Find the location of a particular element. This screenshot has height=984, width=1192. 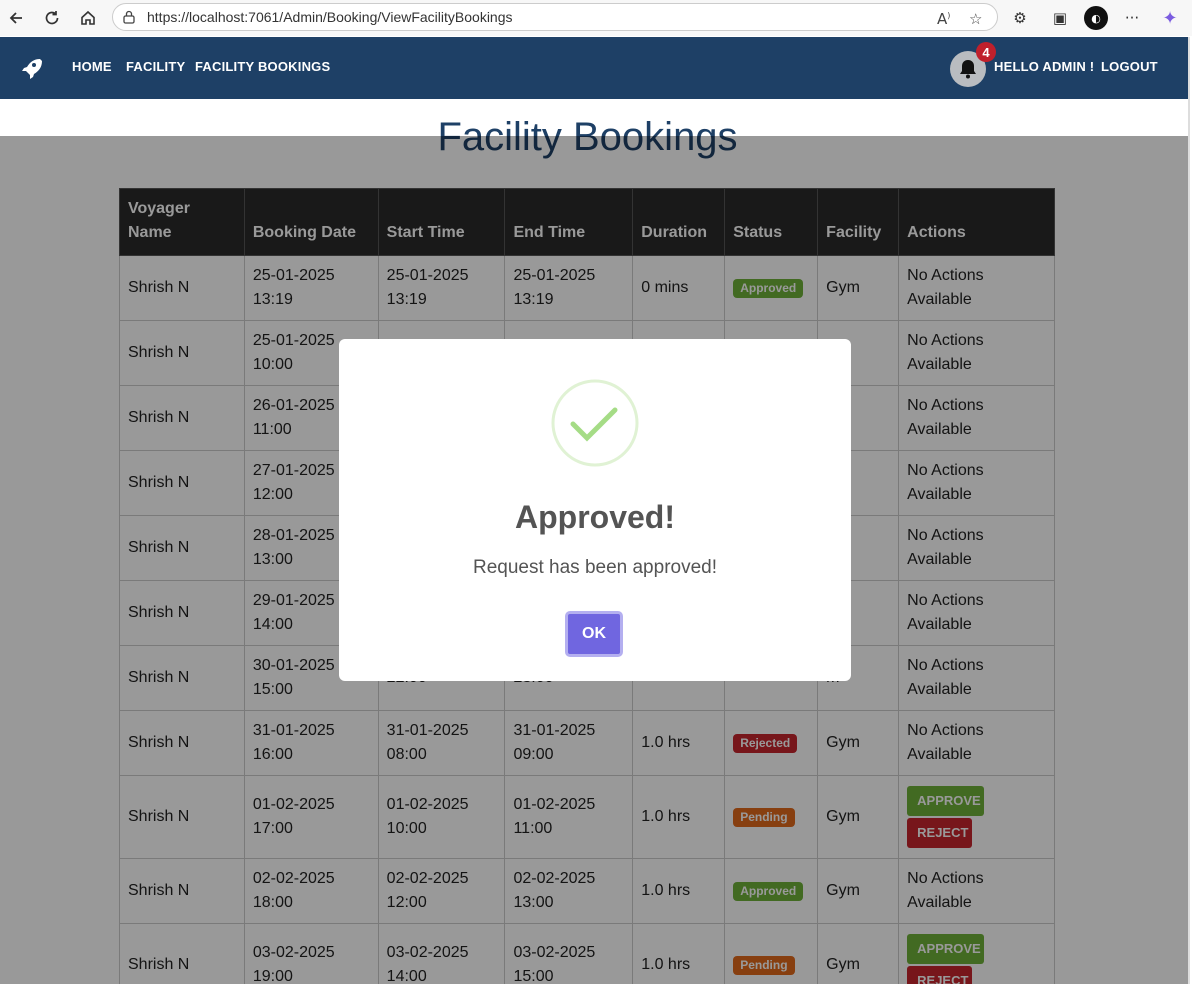

logout-link: LOGOUT is located at coordinates (1129, 66).